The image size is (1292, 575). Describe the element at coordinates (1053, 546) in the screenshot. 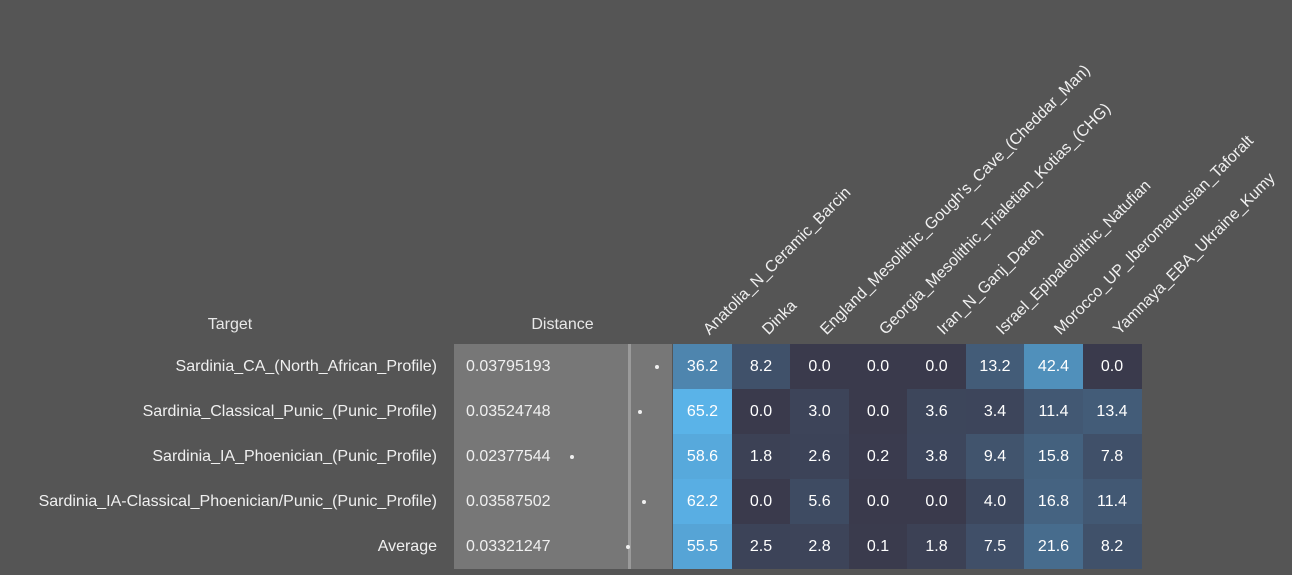

I see `admixture-cell: 21.6` at that location.